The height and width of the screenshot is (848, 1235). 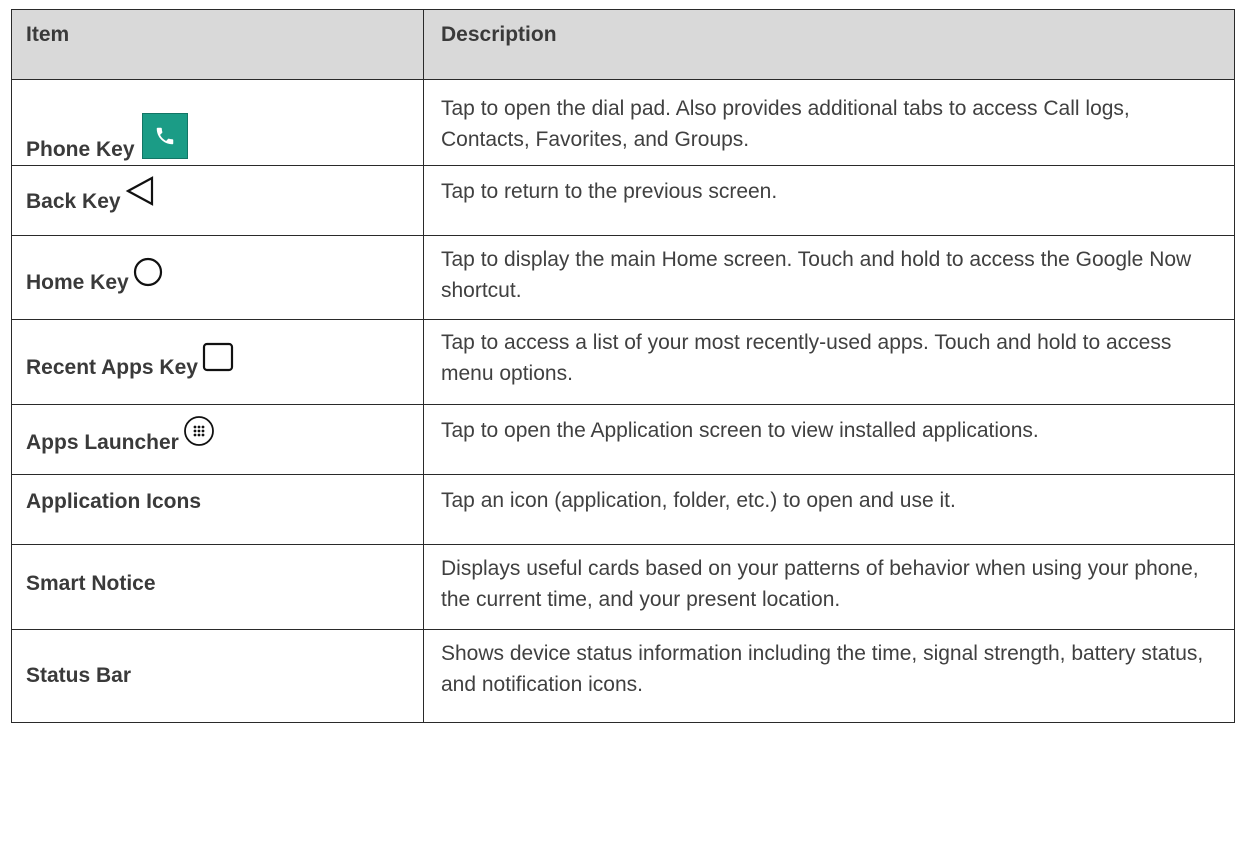 What do you see at coordinates (79, 675) in the screenshot?
I see `item-label: Status Bar` at bounding box center [79, 675].